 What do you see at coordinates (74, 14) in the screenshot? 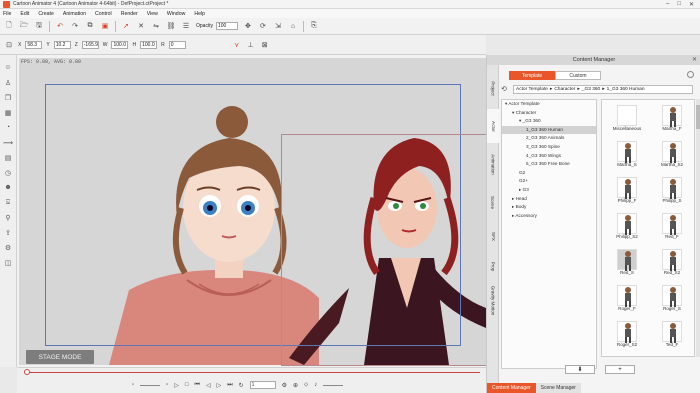
I see `menu-animation: Animation` at bounding box center [74, 14].